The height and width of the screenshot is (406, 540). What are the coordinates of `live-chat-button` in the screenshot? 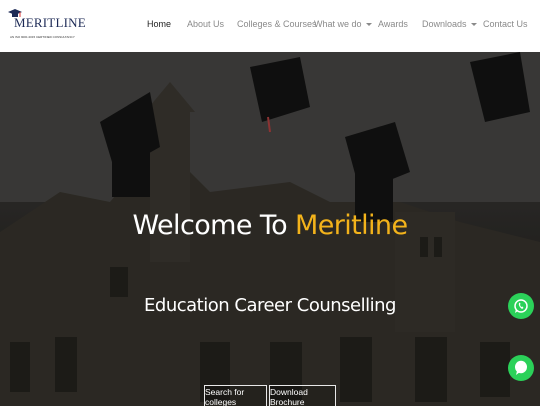 It's located at (521, 368).